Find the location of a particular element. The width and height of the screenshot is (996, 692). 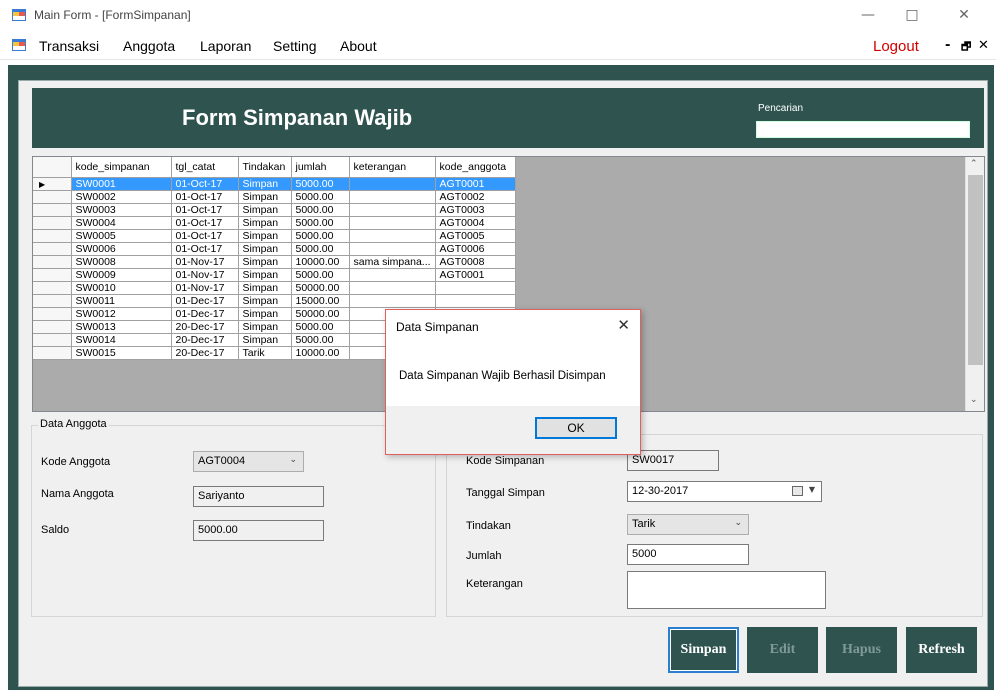

dialog-close-icon: ✕ is located at coordinates (623, 325).